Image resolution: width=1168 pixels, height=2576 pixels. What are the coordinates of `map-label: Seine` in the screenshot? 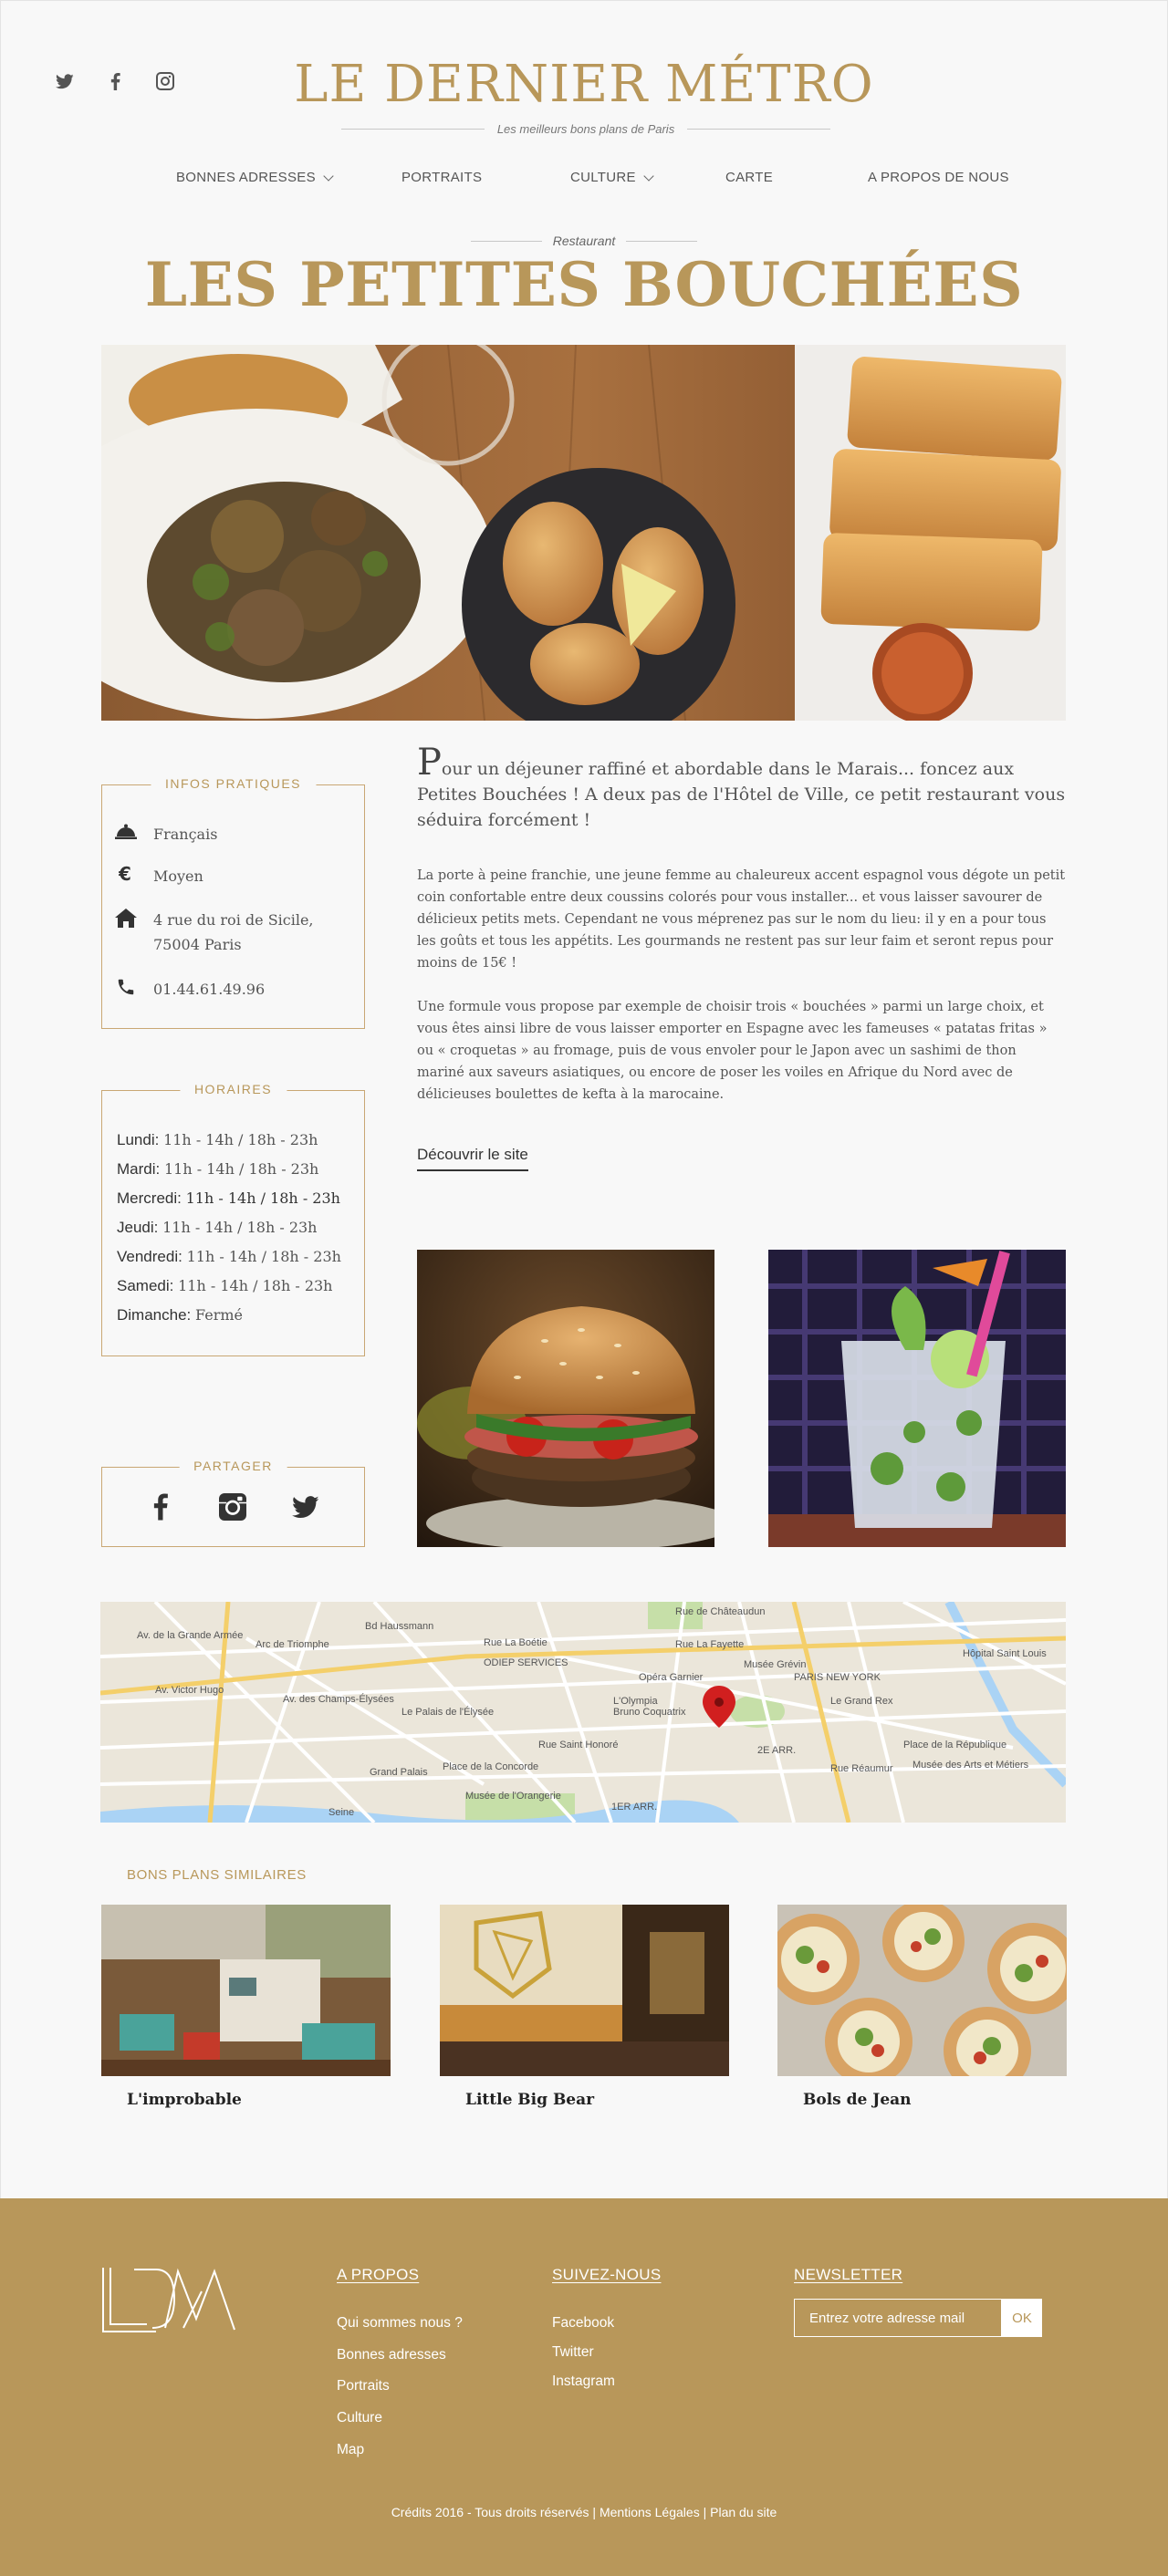 It's located at (341, 1812).